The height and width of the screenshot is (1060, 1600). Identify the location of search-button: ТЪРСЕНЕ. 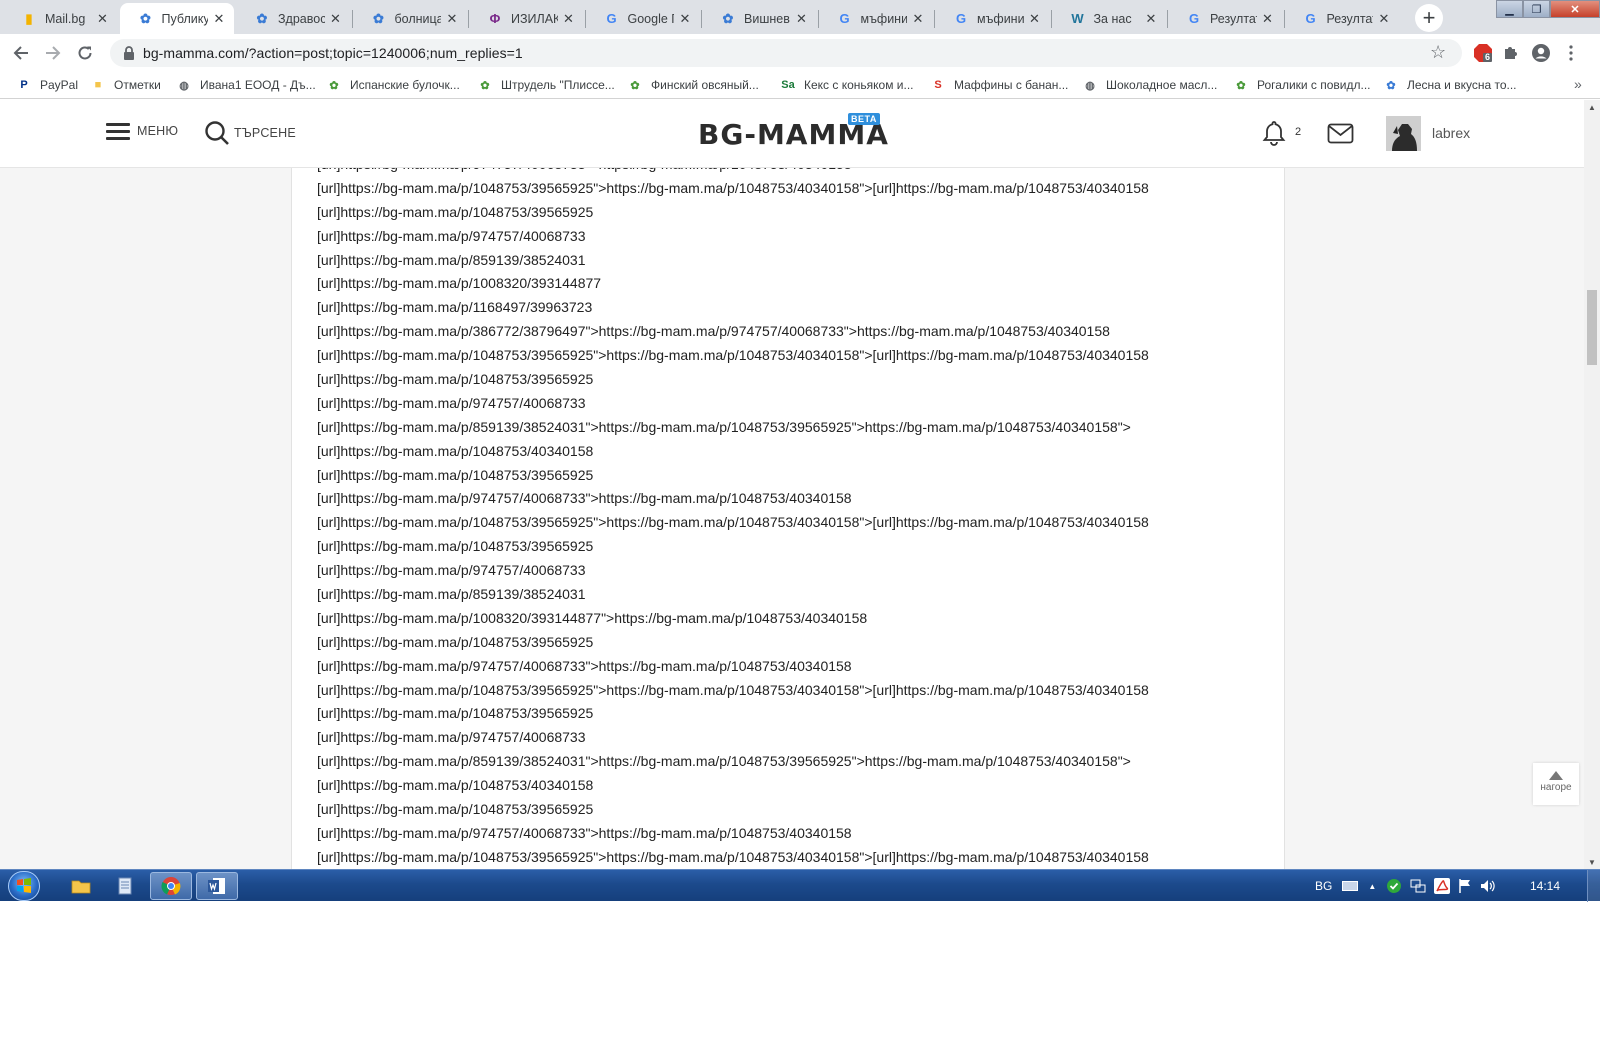
(250, 133).